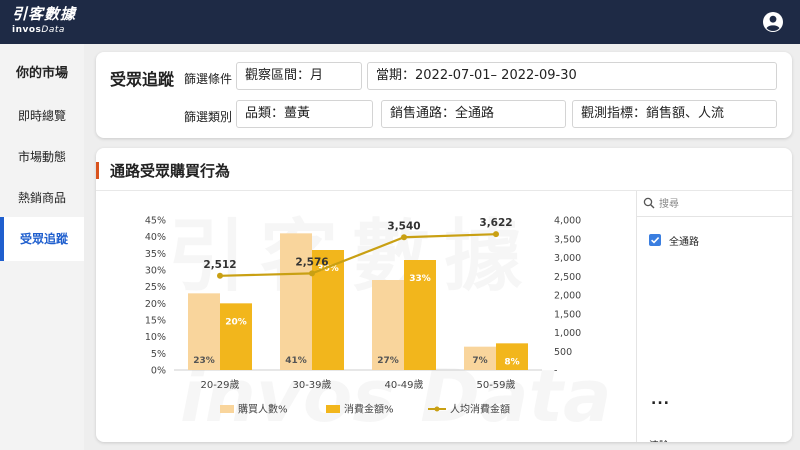  What do you see at coordinates (236, 322) in the screenshot?
I see `bar-data-label: 20%` at bounding box center [236, 322].